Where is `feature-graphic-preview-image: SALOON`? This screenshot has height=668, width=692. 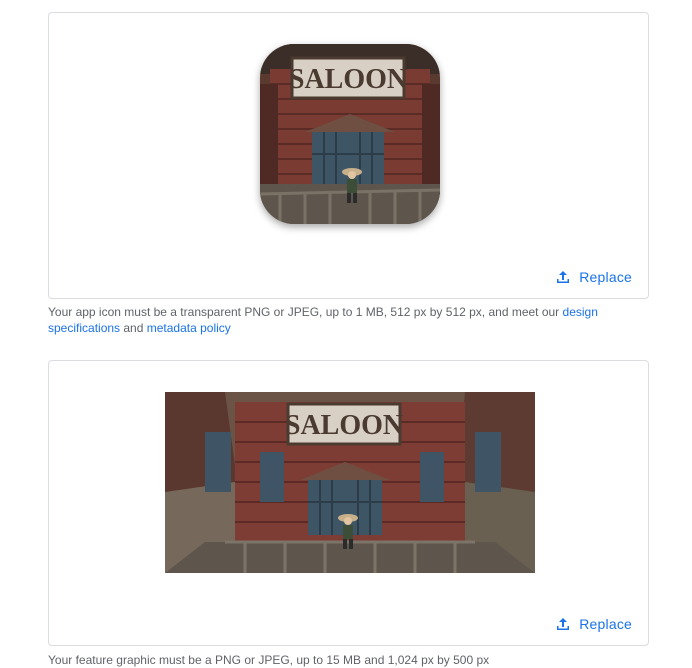
feature-graphic-preview-image: SALOON is located at coordinates (350, 482).